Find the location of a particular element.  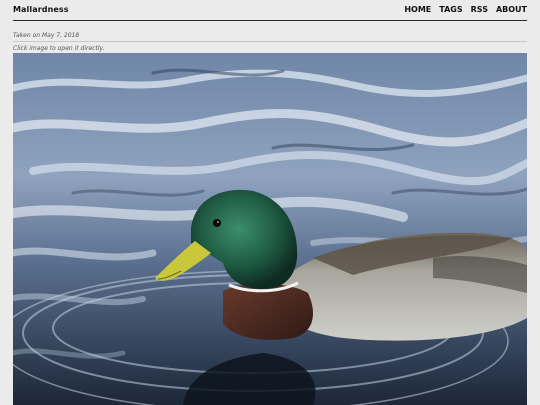

nav-rss-link: RSS is located at coordinates (479, 9).